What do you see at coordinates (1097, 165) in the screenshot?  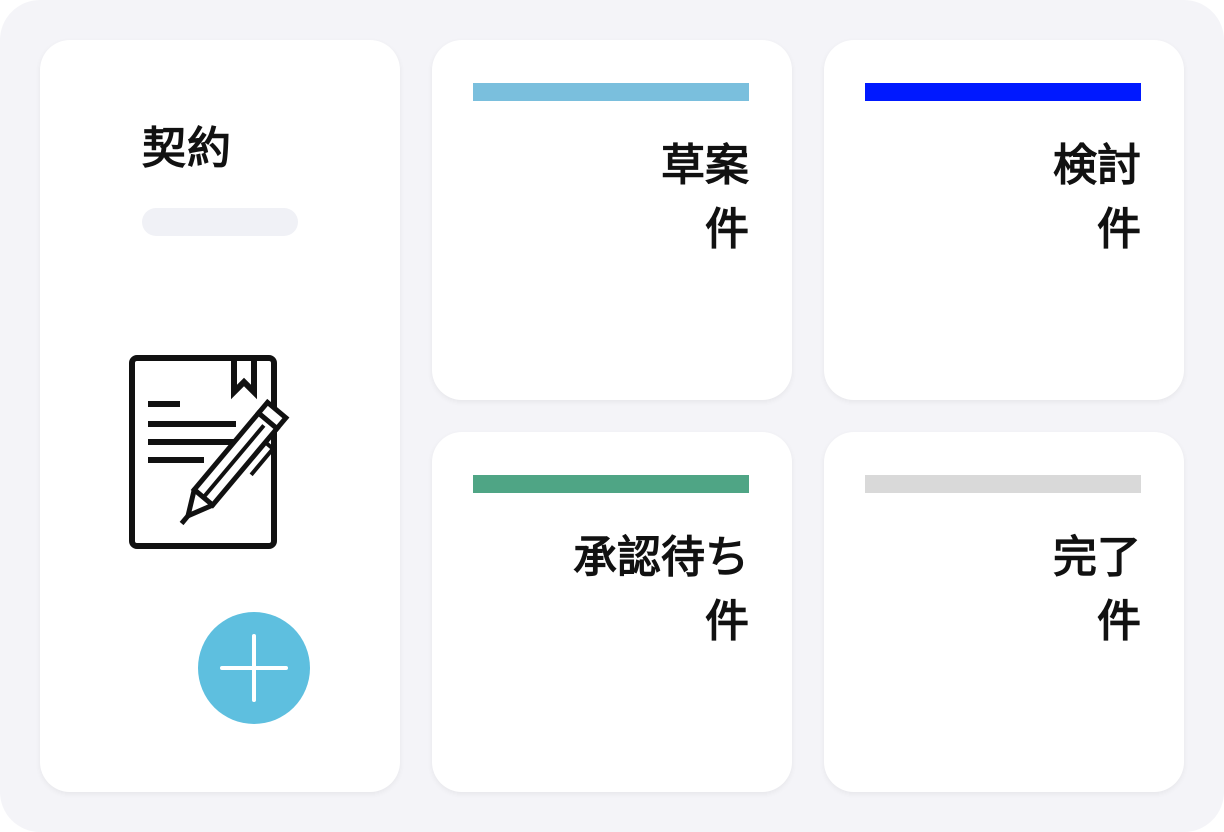 I see `status-label: 検討` at bounding box center [1097, 165].